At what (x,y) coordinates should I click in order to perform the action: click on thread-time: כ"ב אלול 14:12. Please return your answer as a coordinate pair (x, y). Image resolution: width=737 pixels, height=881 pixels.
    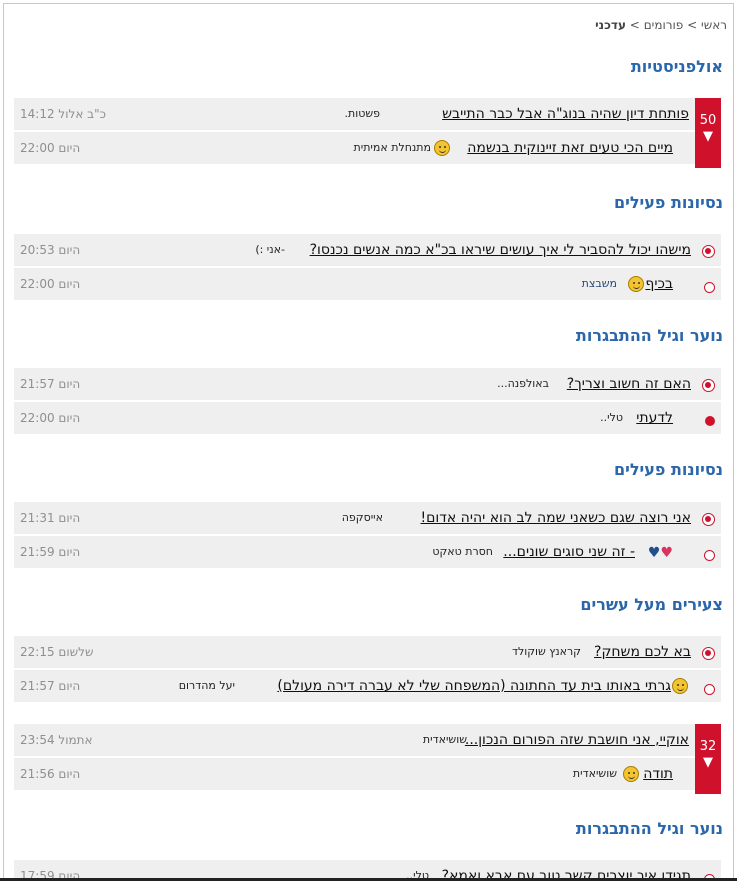
    Looking at the image, I should click on (63, 114).